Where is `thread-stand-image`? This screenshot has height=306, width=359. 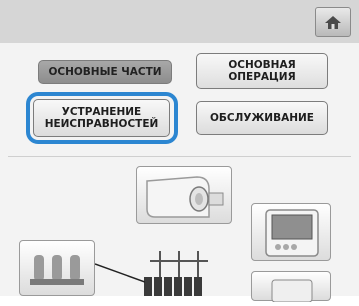 thread-stand-image is located at coordinates (179, 271).